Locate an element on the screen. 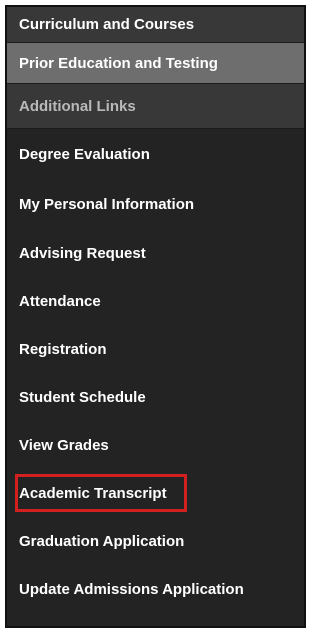 Image resolution: width=320 pixels, height=633 pixels. menu-link-academic-transcript: Academic Transcript is located at coordinates (155, 493).